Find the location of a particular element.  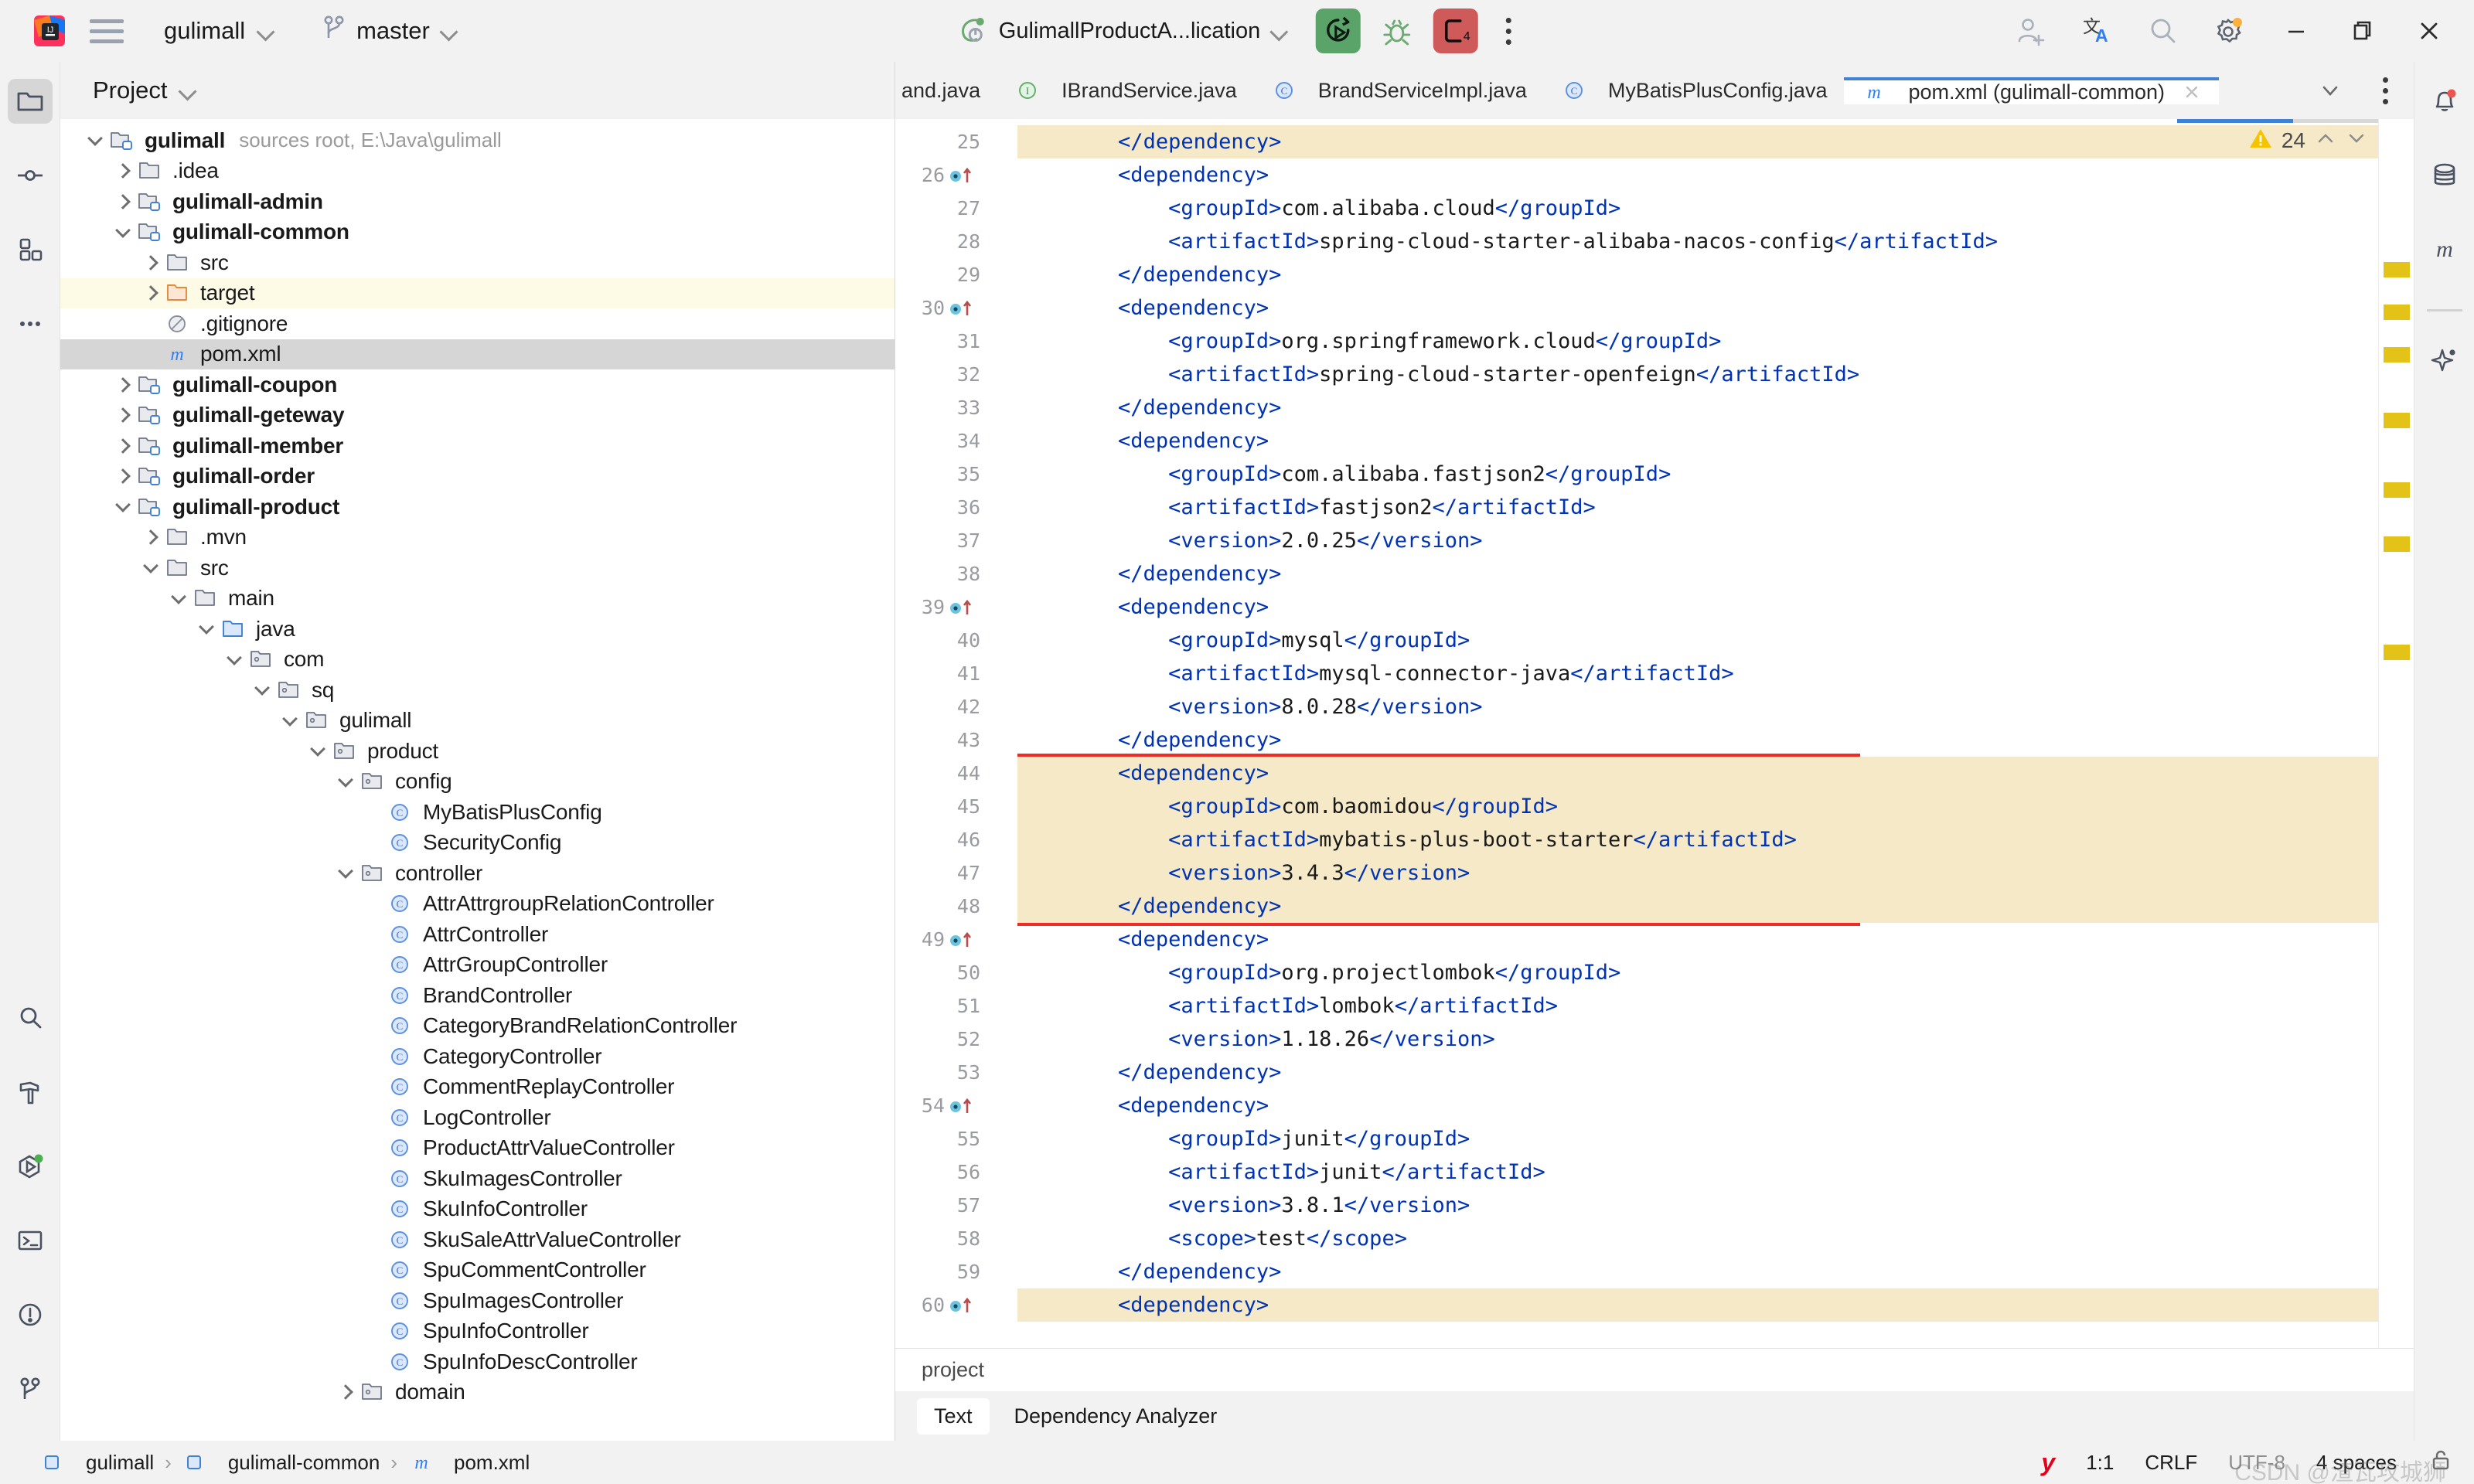

line-separator: CRLF is located at coordinates (2171, 1463).